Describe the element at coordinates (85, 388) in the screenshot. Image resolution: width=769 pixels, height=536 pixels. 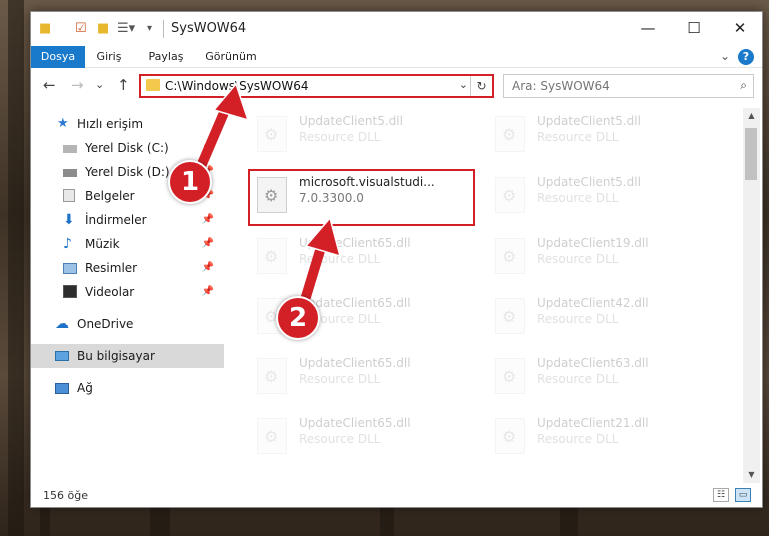
I see `sidebar-item-label: Ağ` at that location.